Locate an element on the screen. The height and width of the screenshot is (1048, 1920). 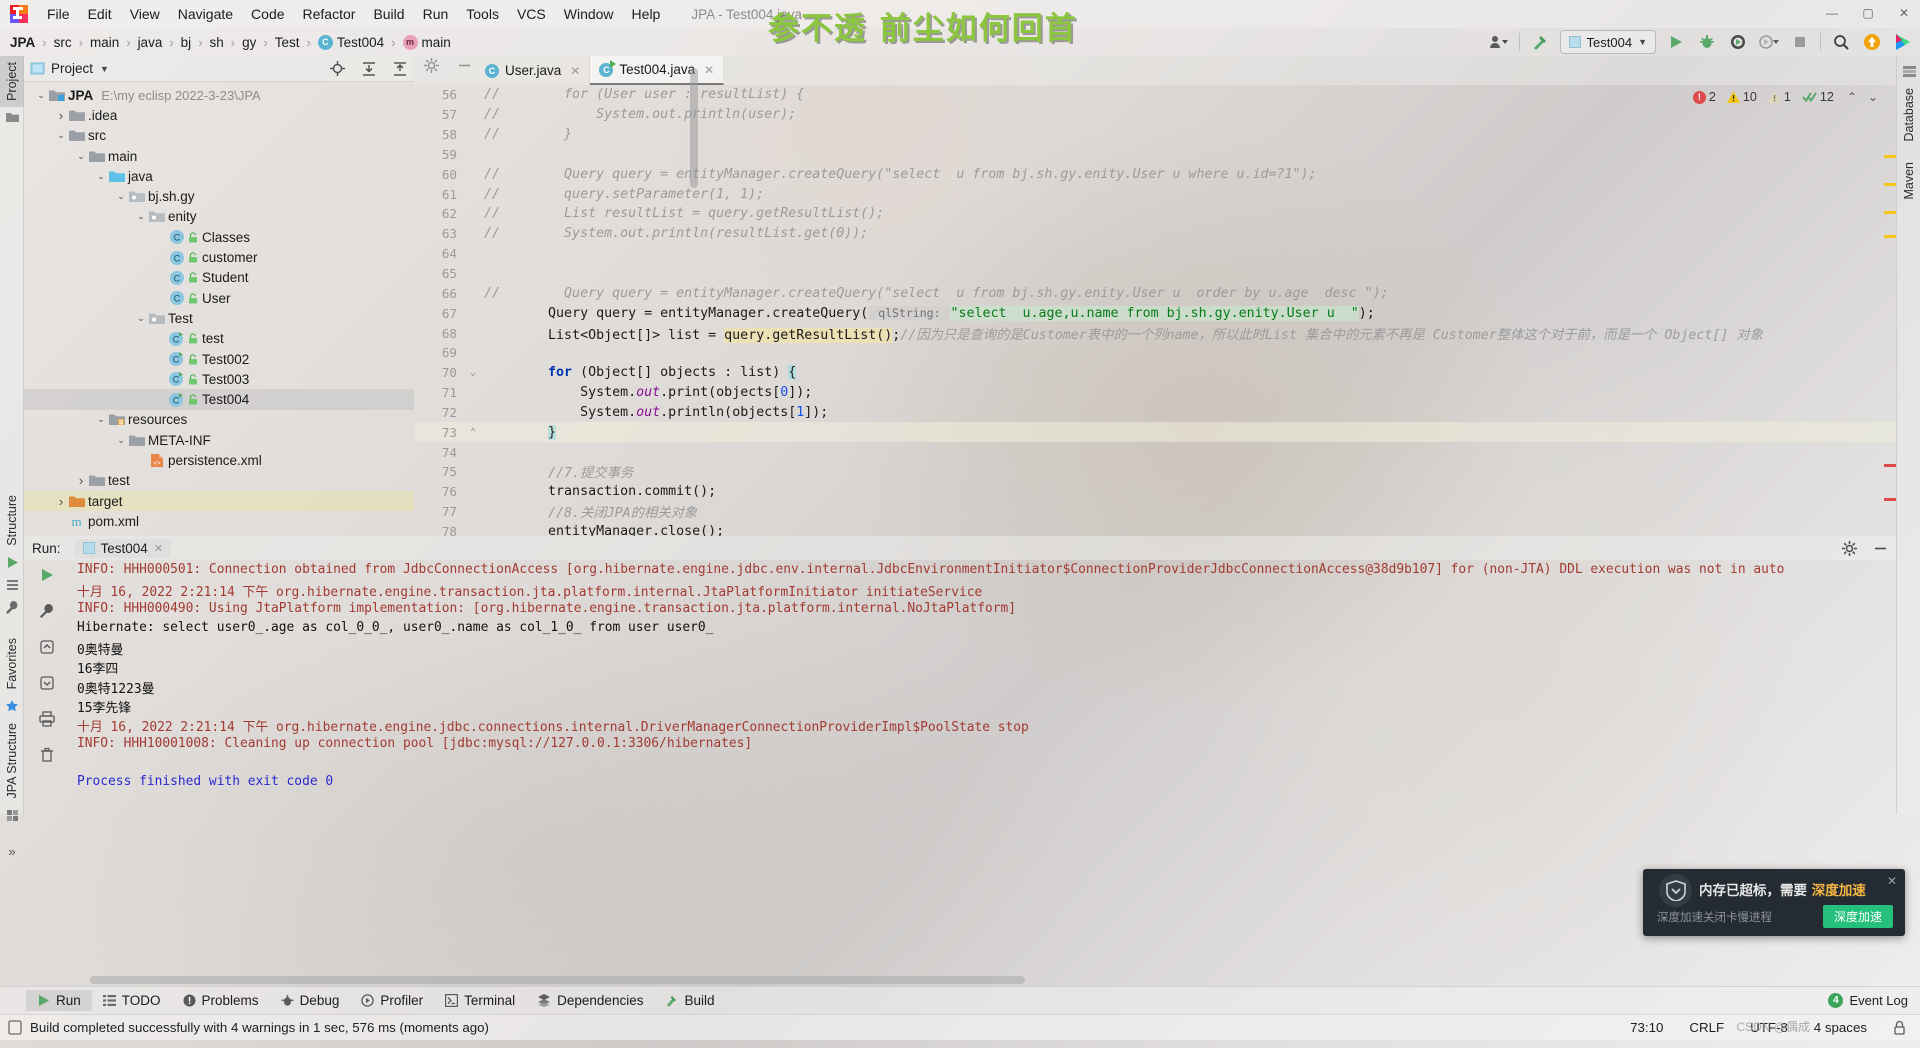
tree-node-test003: C Test003 is located at coordinates (219, 379).